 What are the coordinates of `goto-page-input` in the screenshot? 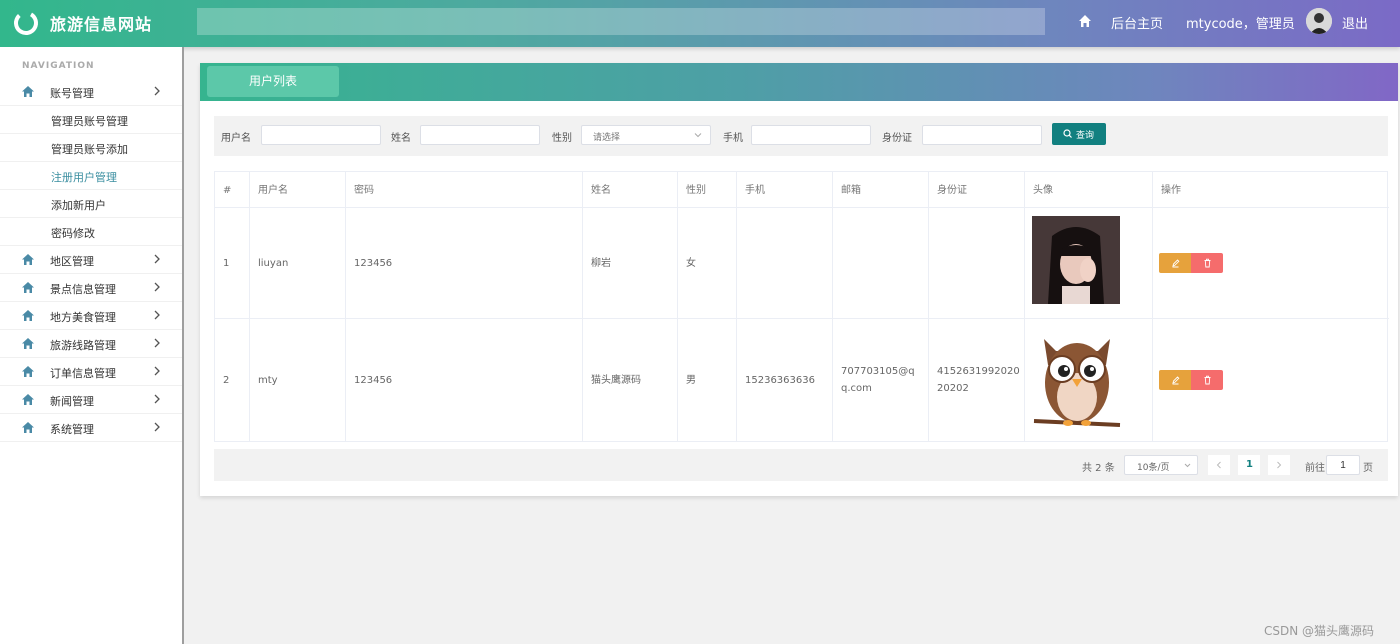 It's located at (1343, 465).